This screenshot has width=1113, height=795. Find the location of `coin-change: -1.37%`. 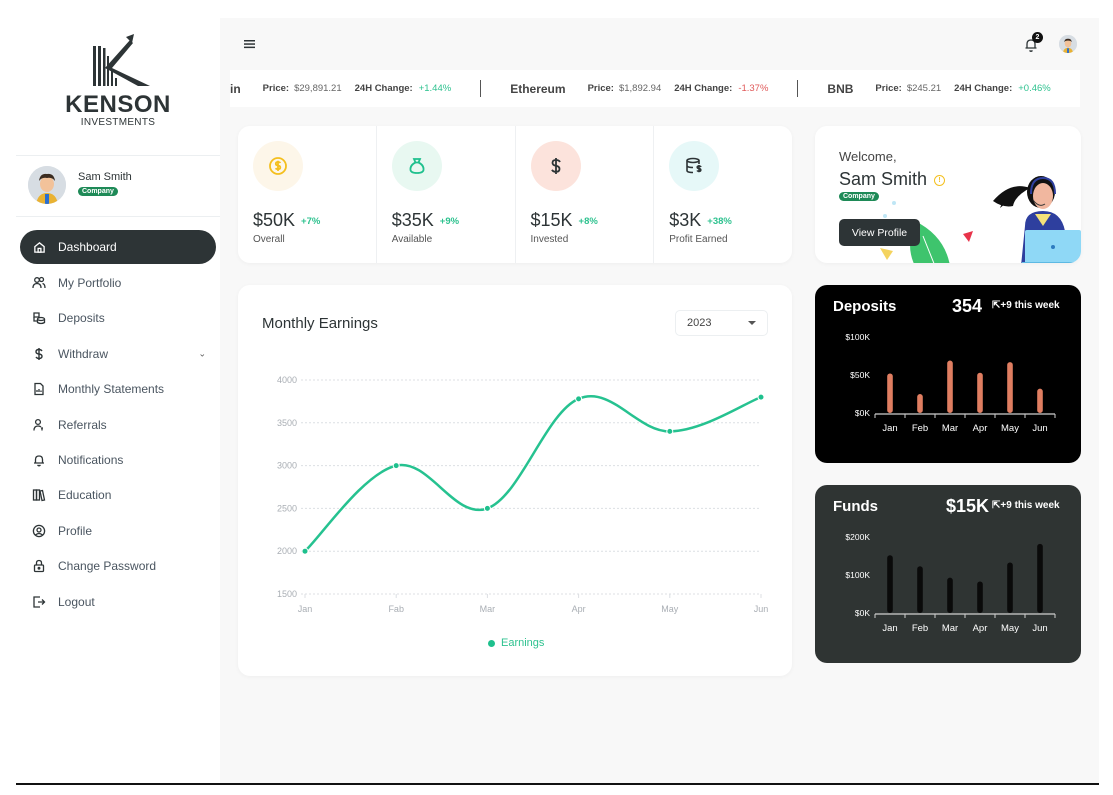

coin-change: -1.37% is located at coordinates (753, 88).